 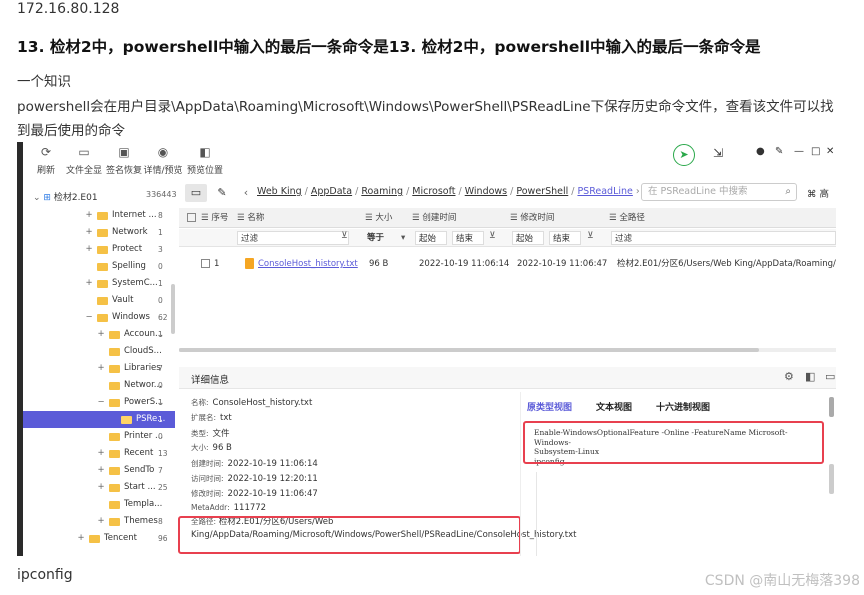 I want to click on tree-item: + Start ... 25, so click(x=99, y=487).